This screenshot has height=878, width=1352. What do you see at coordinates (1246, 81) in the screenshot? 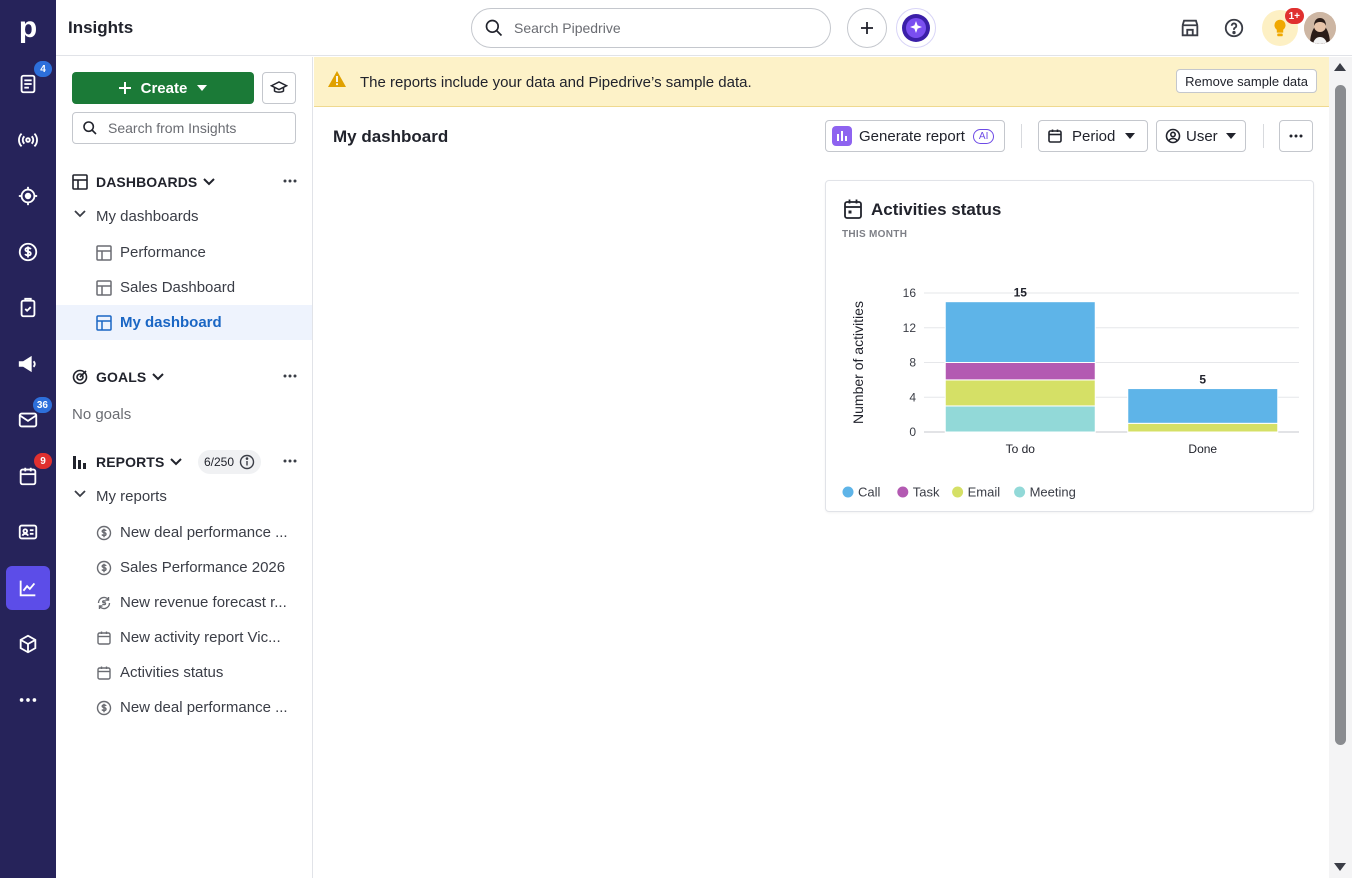
I see `remove-sample-data-button: Remove sample data` at bounding box center [1246, 81].